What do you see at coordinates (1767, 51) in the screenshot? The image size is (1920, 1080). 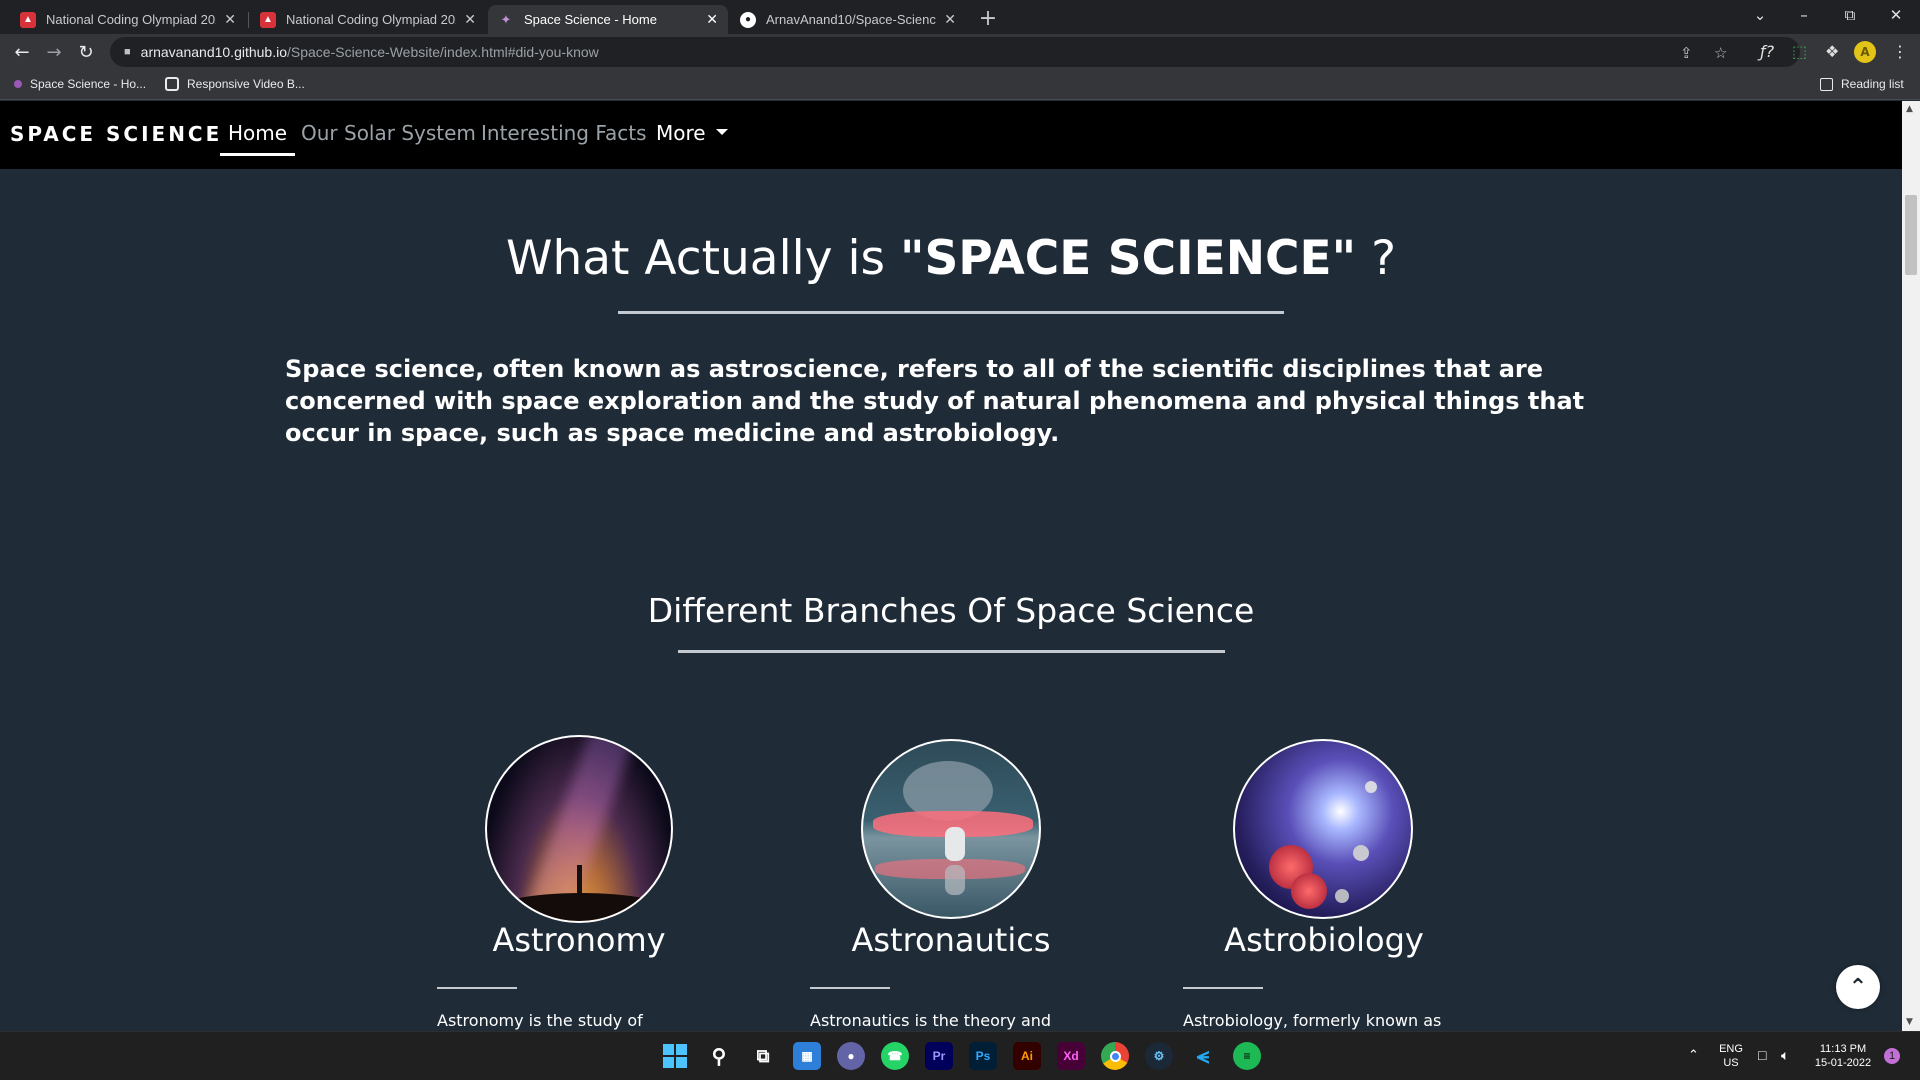 I see `formula-extension-icon: ƒ?` at bounding box center [1767, 51].